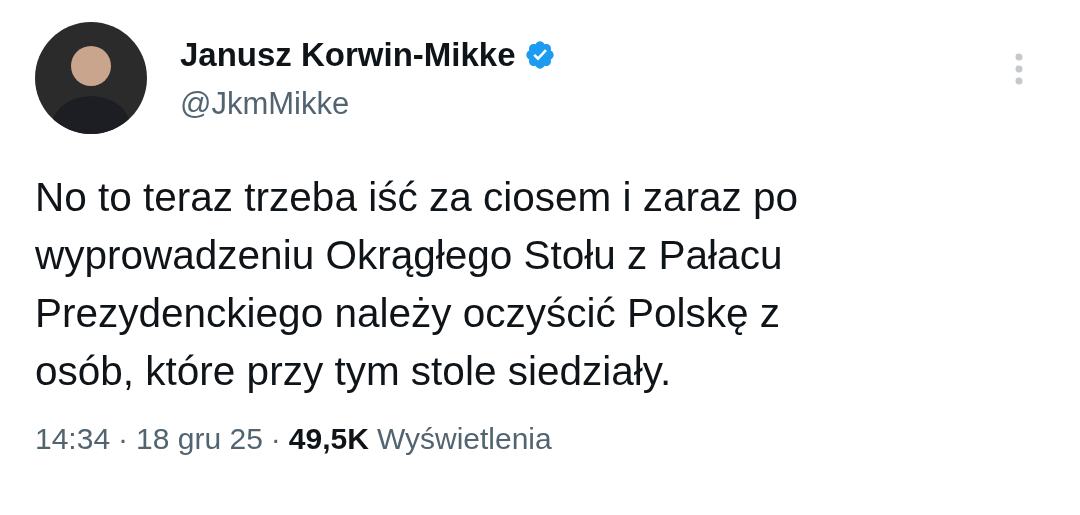 The width and height of the screenshot is (1080, 515). I want to click on author-name: Janusz Korwin-Mikke, so click(348, 55).